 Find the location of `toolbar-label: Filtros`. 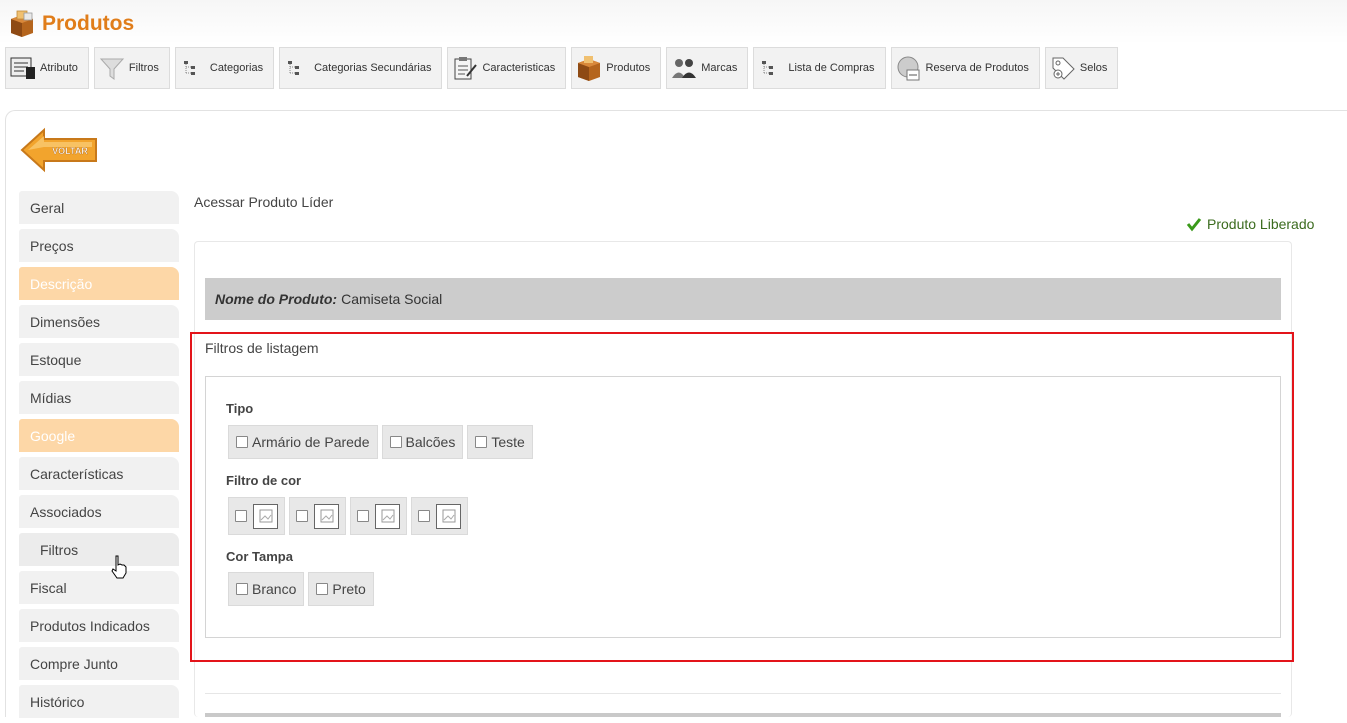

toolbar-label: Filtros is located at coordinates (143, 68).